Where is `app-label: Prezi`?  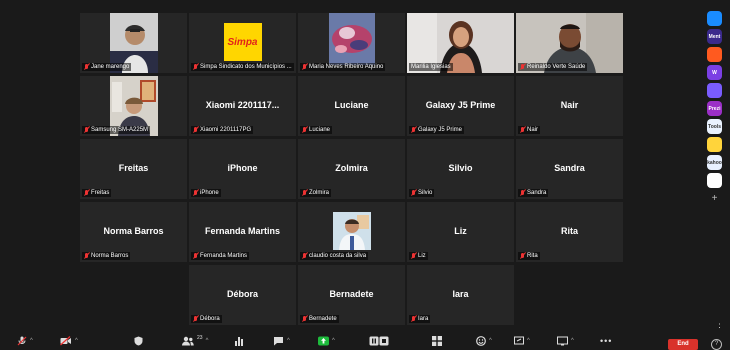 app-label: Prezi is located at coordinates (714, 108).